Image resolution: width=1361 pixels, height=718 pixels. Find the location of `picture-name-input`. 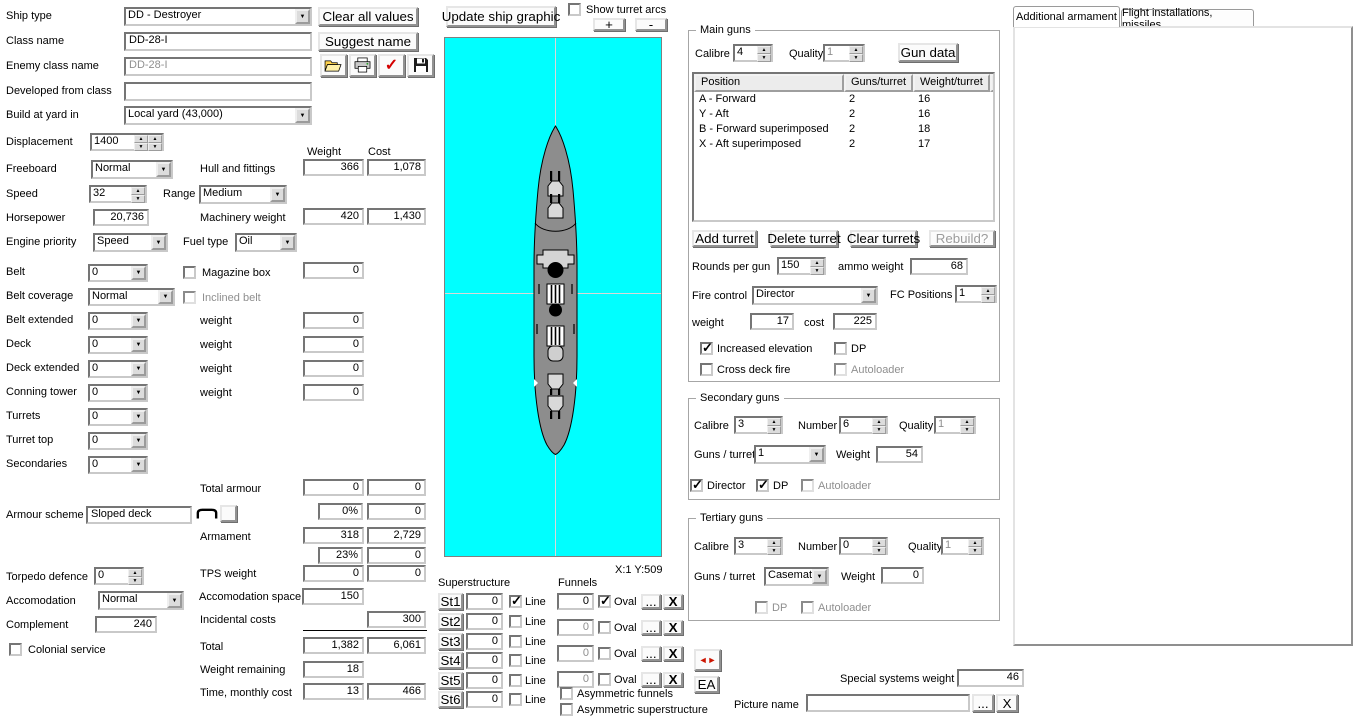

picture-name-input is located at coordinates (888, 703).